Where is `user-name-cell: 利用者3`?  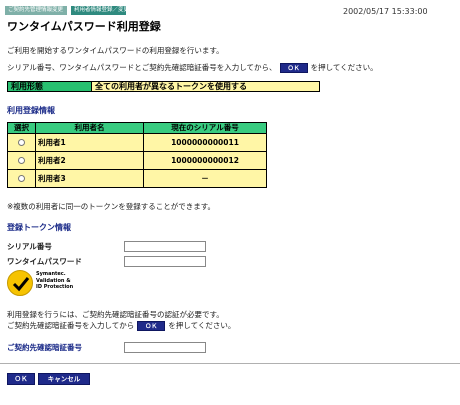 user-name-cell: 利用者3 is located at coordinates (89, 178).